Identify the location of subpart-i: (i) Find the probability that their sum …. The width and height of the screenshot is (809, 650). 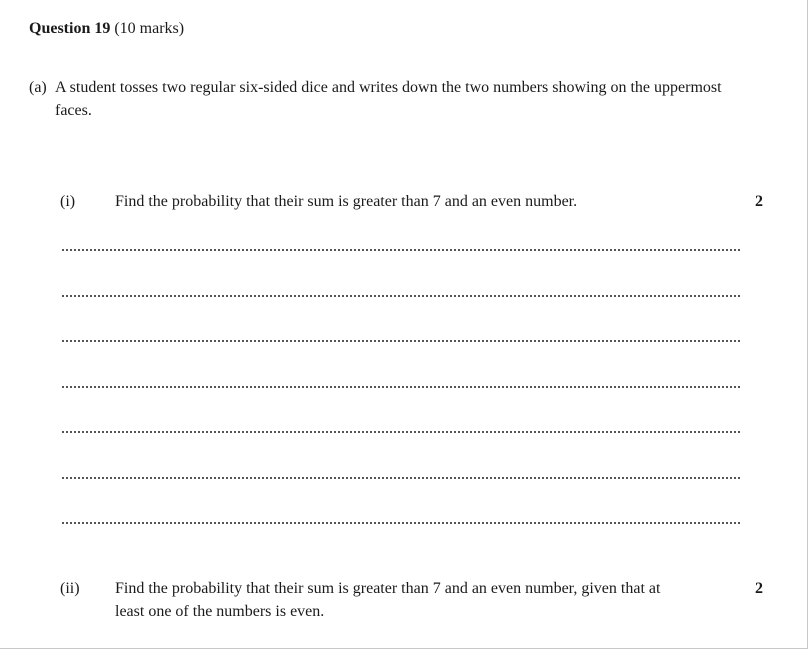
(411, 201).